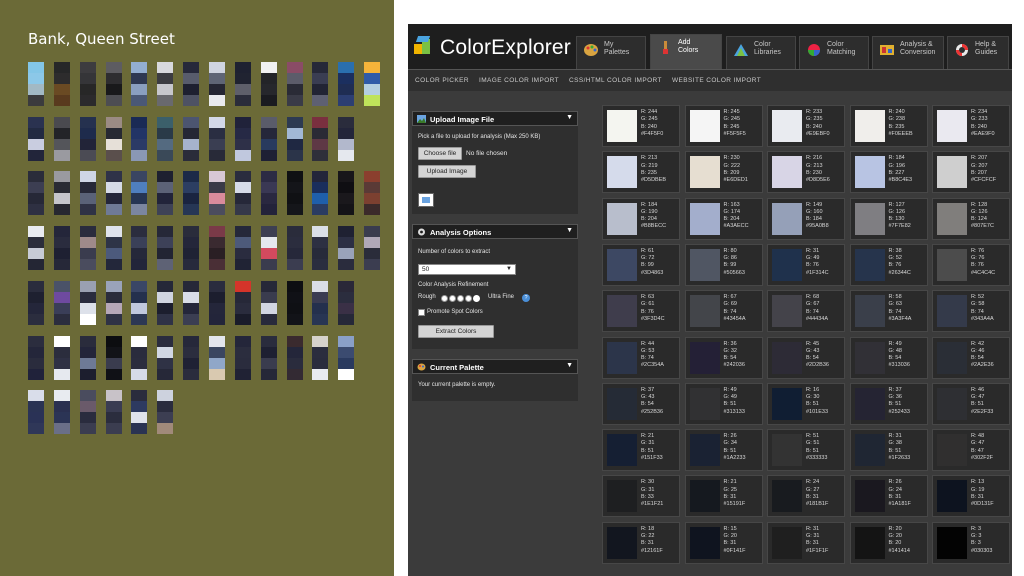 Image resolution: width=1024 pixels, height=576 pixels. What do you see at coordinates (716, 80) in the screenshot?
I see `subnav-website-color-import: WEBSITE COLOR IMPORT` at bounding box center [716, 80].